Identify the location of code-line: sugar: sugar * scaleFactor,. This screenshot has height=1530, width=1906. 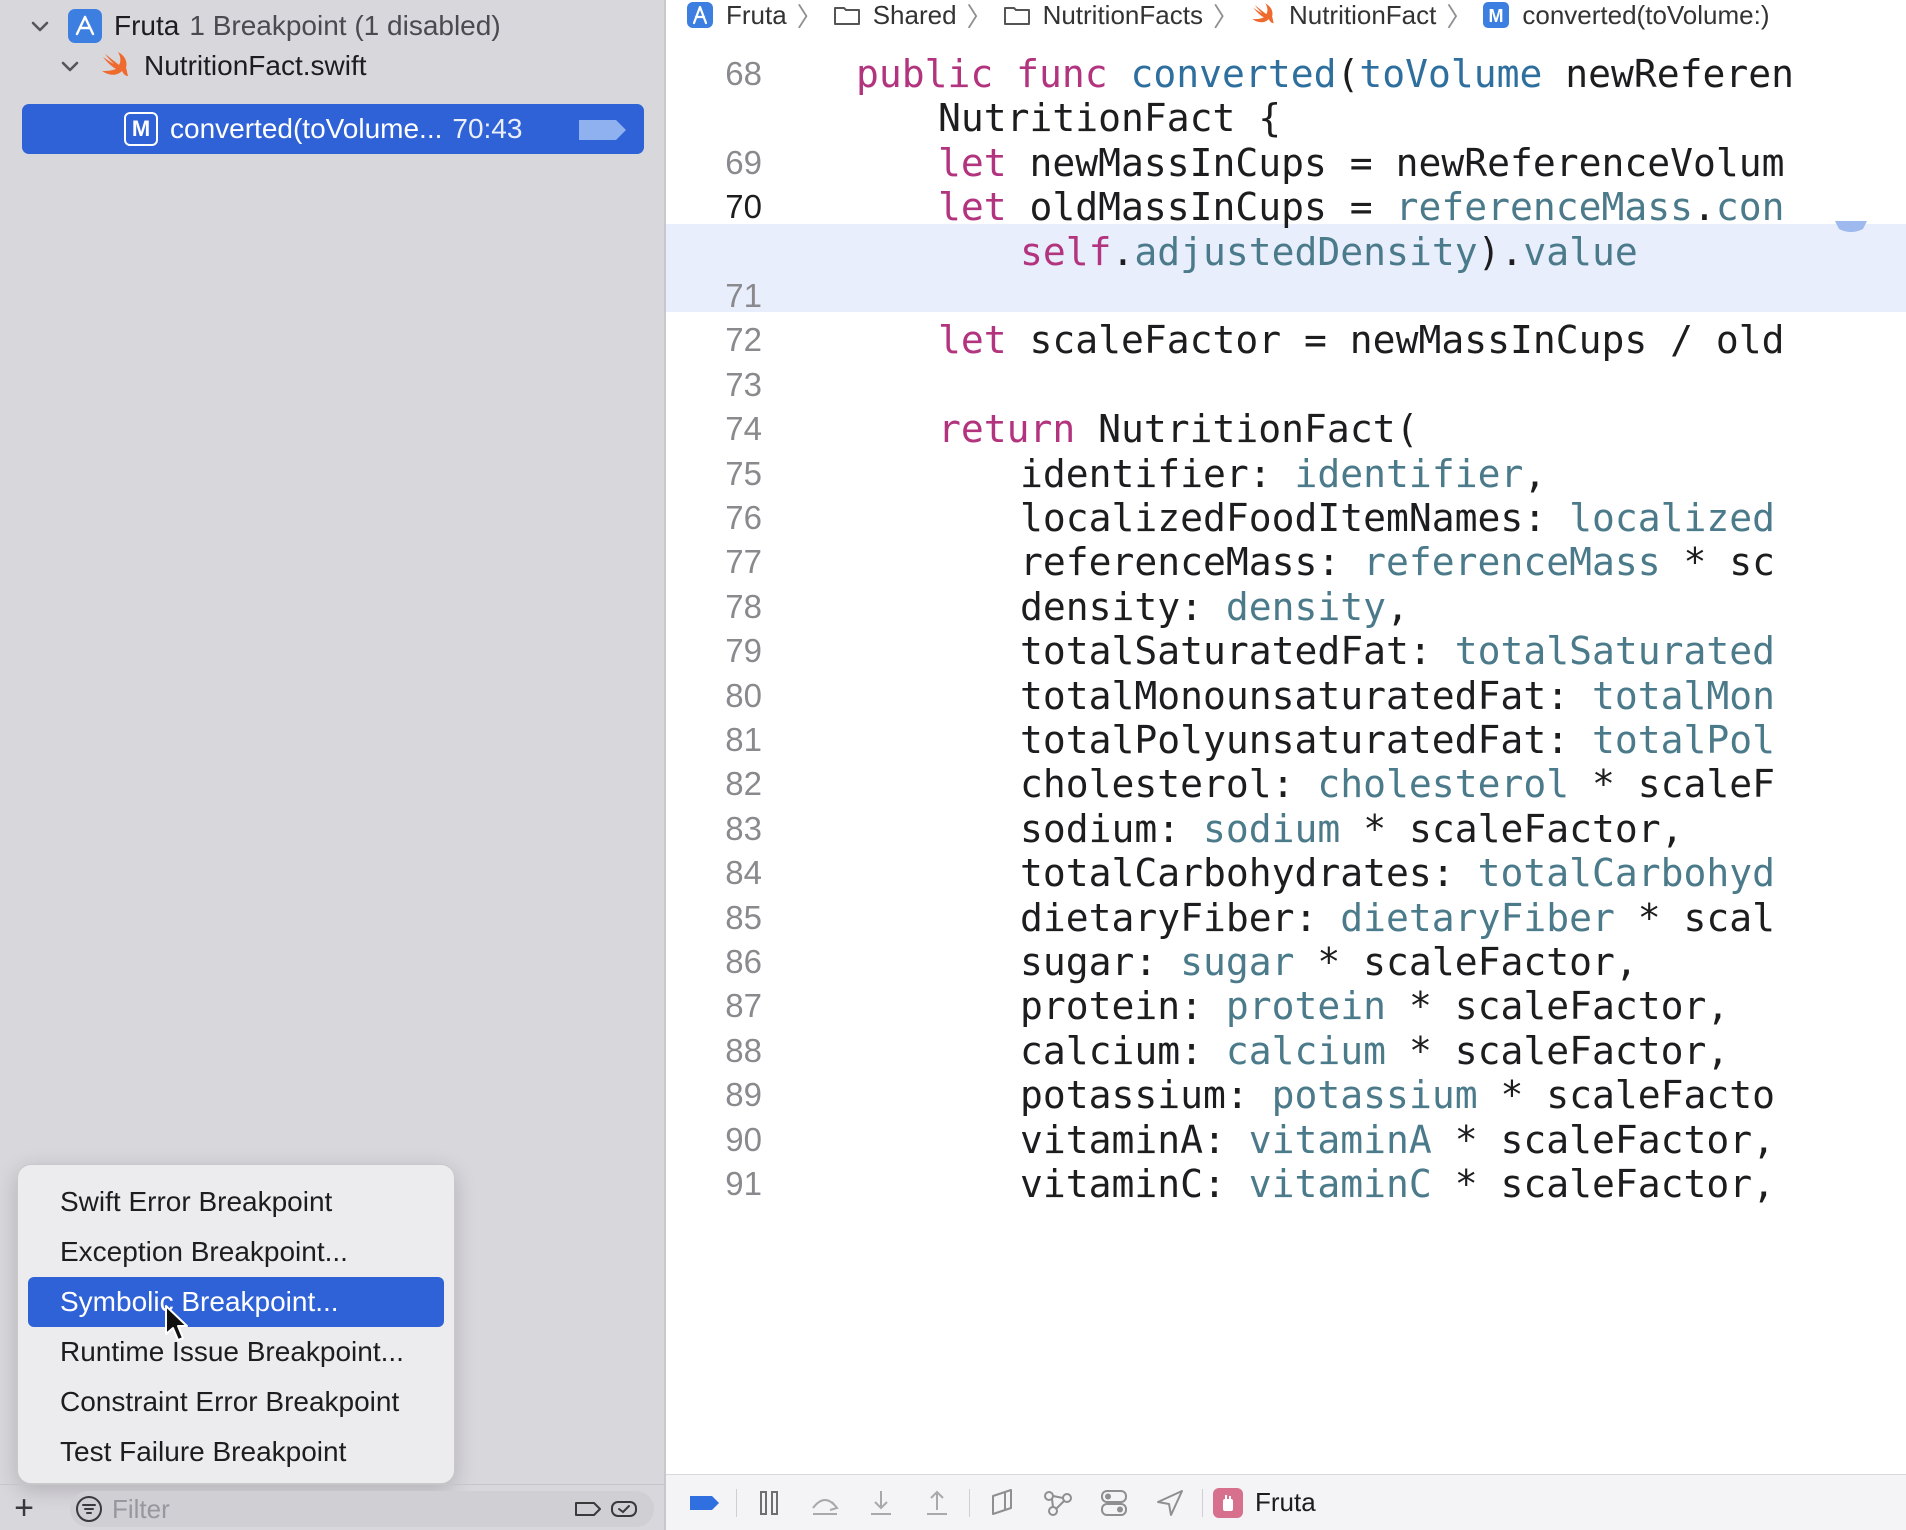
(1329, 962).